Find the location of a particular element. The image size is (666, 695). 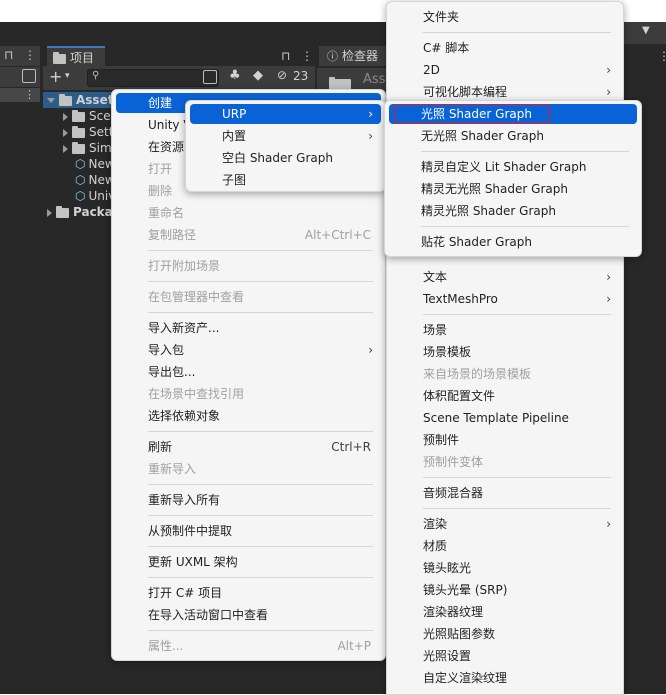

menu-item-decal-shader-graph: 贴花 Shader Graph is located at coordinates (513, 242).